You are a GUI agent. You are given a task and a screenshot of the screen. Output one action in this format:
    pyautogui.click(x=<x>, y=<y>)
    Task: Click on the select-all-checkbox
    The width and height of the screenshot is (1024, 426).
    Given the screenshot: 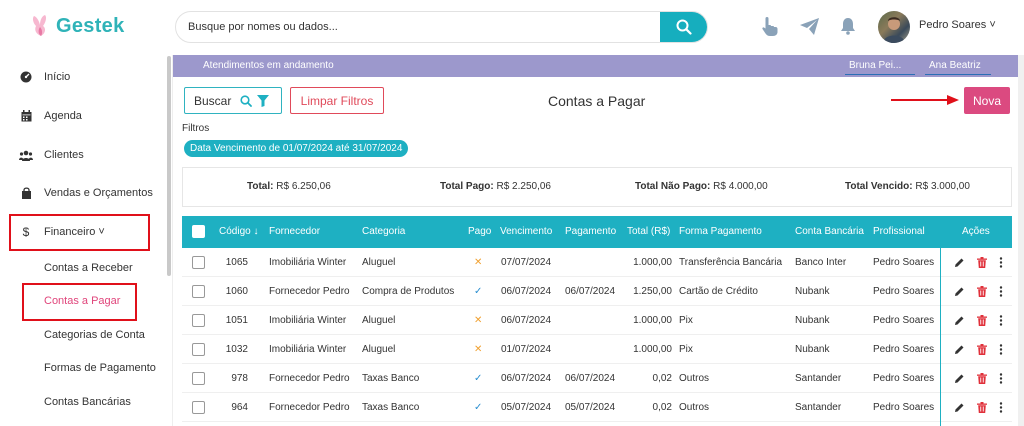 What is the action you would take?
    pyautogui.click(x=198, y=231)
    